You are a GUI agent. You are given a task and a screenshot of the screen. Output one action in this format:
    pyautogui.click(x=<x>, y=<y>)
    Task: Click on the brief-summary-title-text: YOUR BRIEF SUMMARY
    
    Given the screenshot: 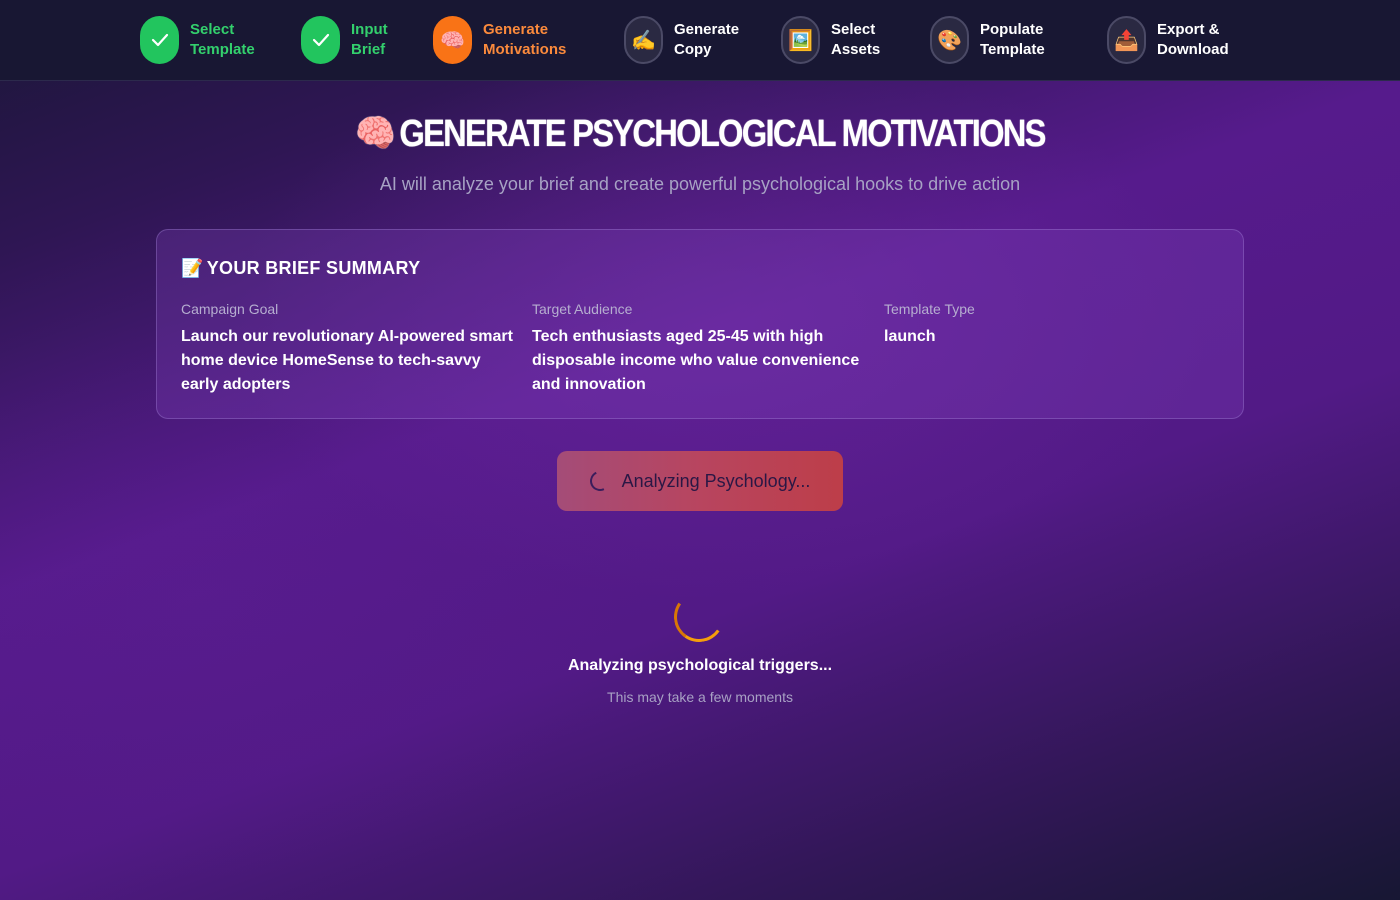 What is the action you would take?
    pyautogui.click(x=313, y=268)
    